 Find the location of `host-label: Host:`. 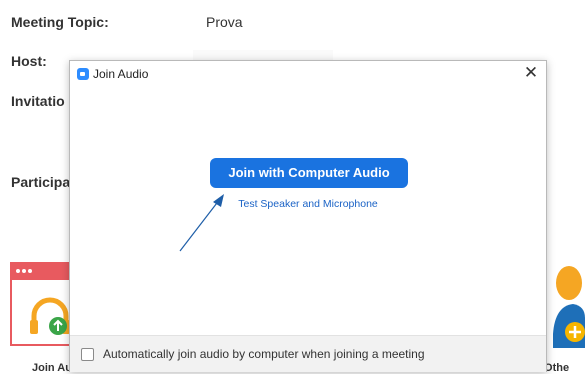

host-label: Host: is located at coordinates (29, 61).